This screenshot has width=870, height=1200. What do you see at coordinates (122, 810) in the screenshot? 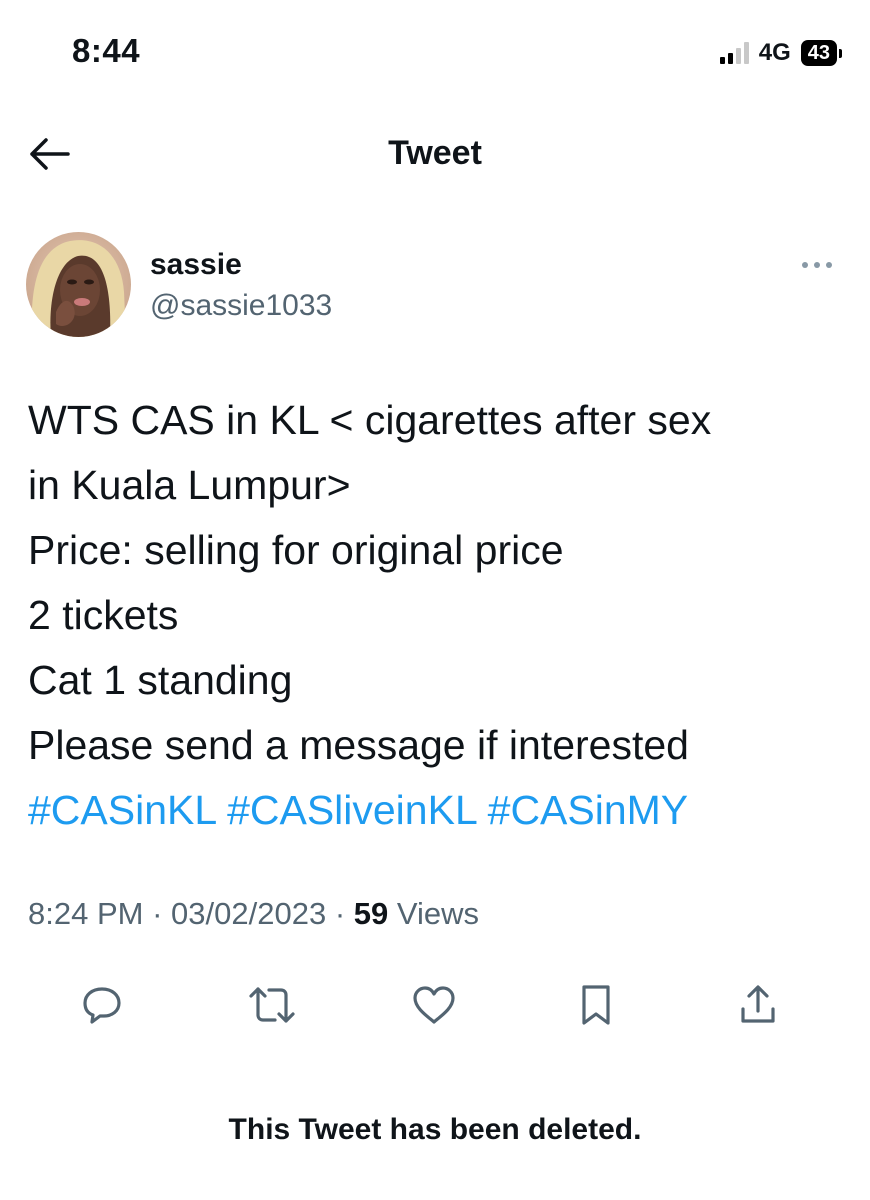
I see `hashtag-link: #CASinKL` at bounding box center [122, 810].